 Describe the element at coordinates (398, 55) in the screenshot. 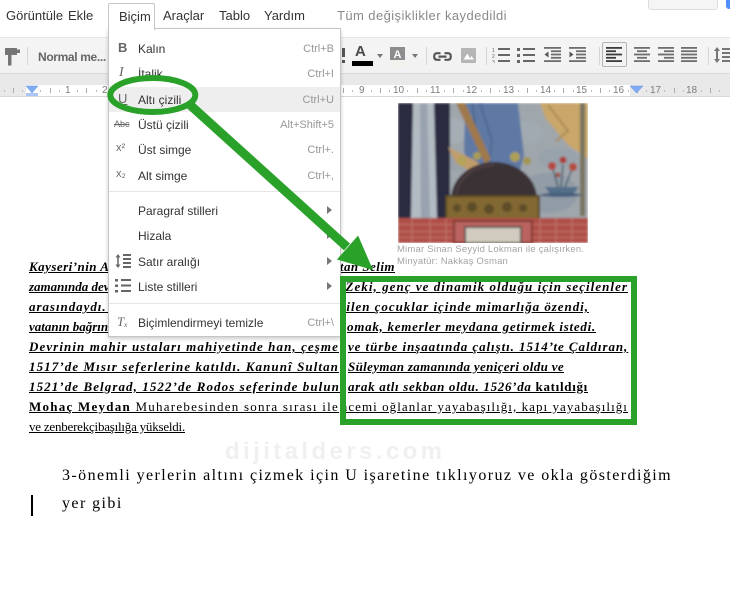

I see `svg-text: A` at that location.